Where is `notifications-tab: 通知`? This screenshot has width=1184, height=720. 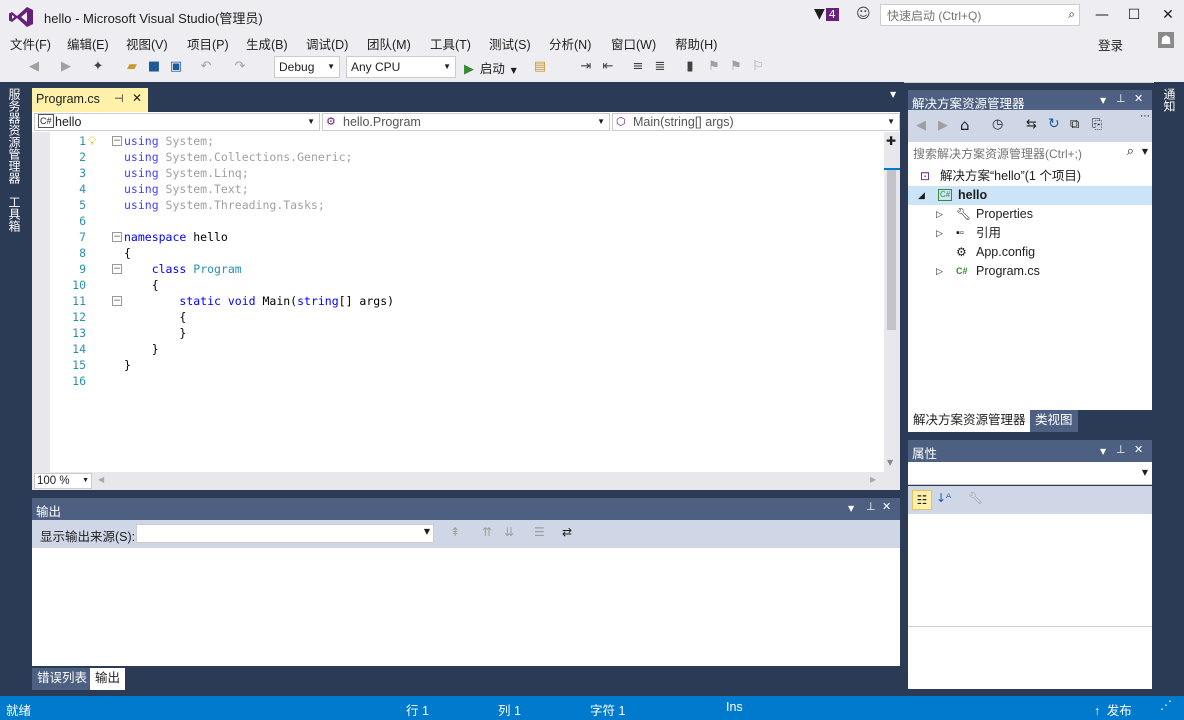
notifications-tab: 通知 is located at coordinates (1169, 100).